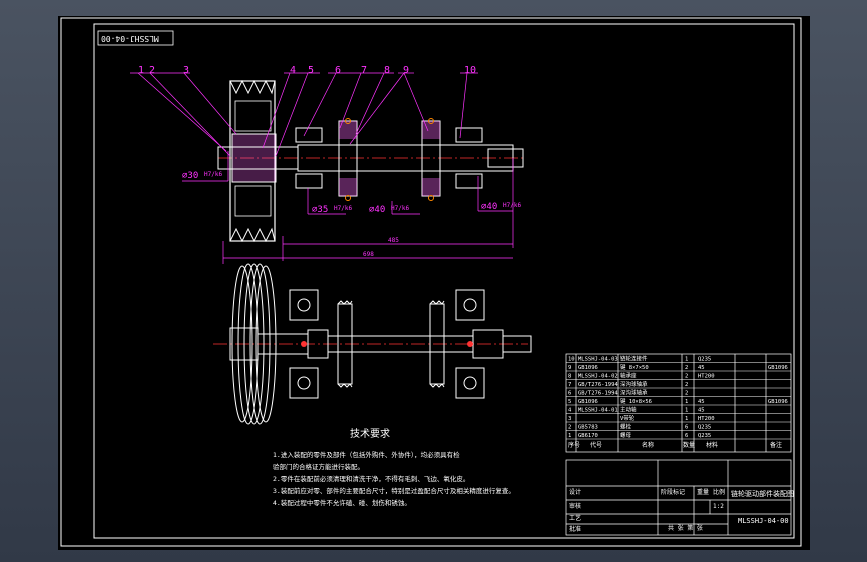 The height and width of the screenshot is (562, 867). Describe the element at coordinates (394, 491) in the screenshot. I see `tech-req-line-4: 3.装配前应对零、部件的主要配合尺寸，特别是过盈配合尺寸及相关精度进行复查。` at that location.